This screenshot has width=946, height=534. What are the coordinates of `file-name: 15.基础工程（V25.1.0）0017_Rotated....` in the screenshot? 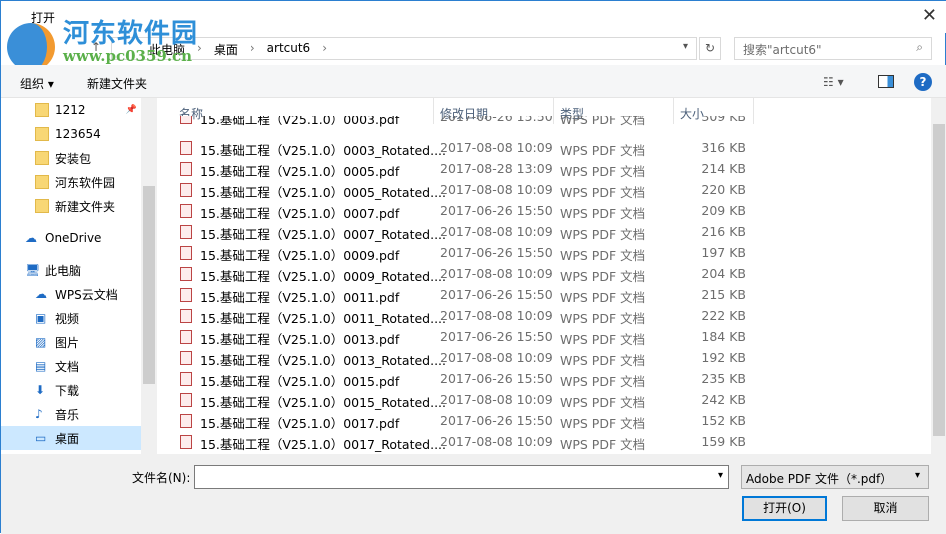 It's located at (323, 444).